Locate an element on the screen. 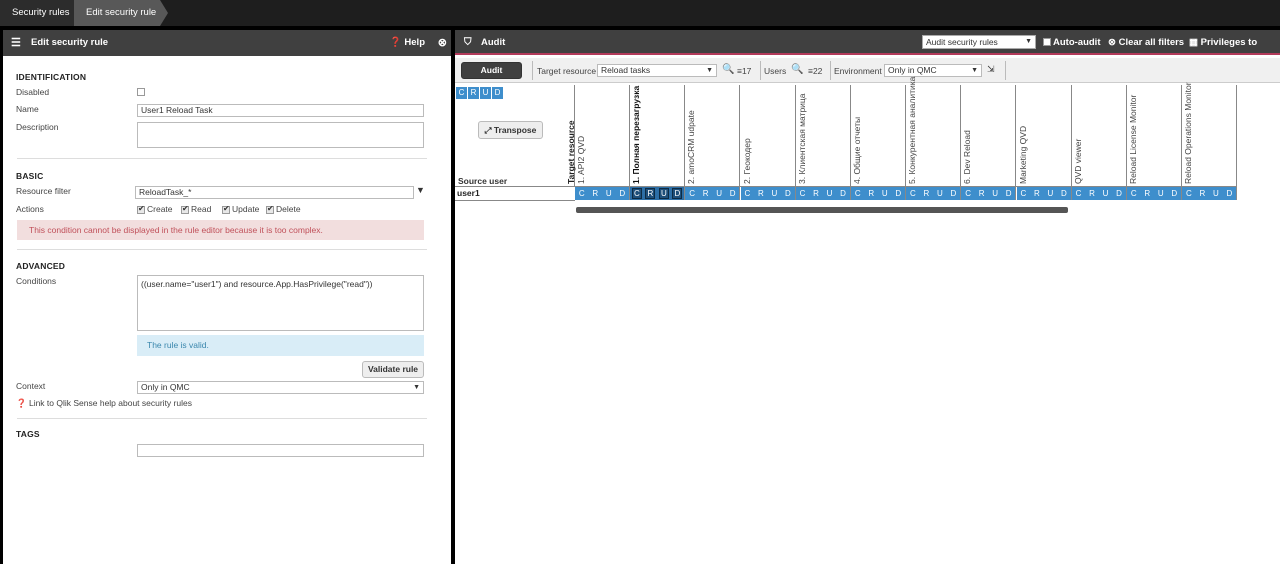 This screenshot has width=1280, height=564. transpose-button: ⤢ Transpose is located at coordinates (510, 130).